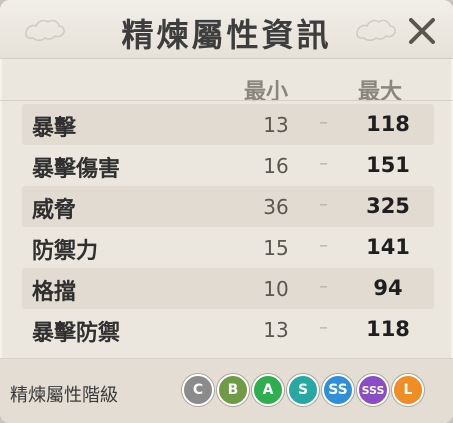 The height and width of the screenshot is (423, 453). What do you see at coordinates (228, 124) in the screenshot?
I see `stat-row-crit: 暴擊 13 – 118` at bounding box center [228, 124].